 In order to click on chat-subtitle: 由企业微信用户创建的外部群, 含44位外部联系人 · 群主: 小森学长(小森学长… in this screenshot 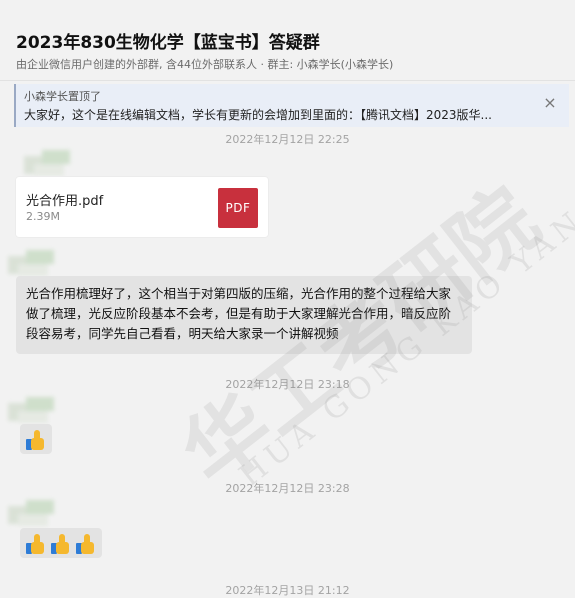, I will do `click(205, 64)`.